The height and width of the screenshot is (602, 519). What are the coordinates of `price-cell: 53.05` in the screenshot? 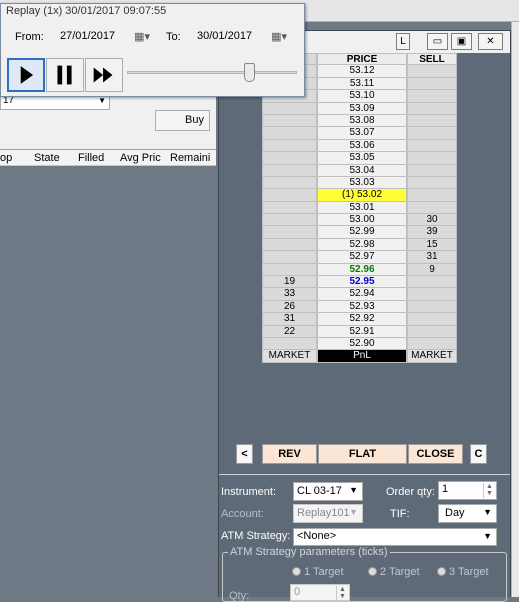 It's located at (362, 158).